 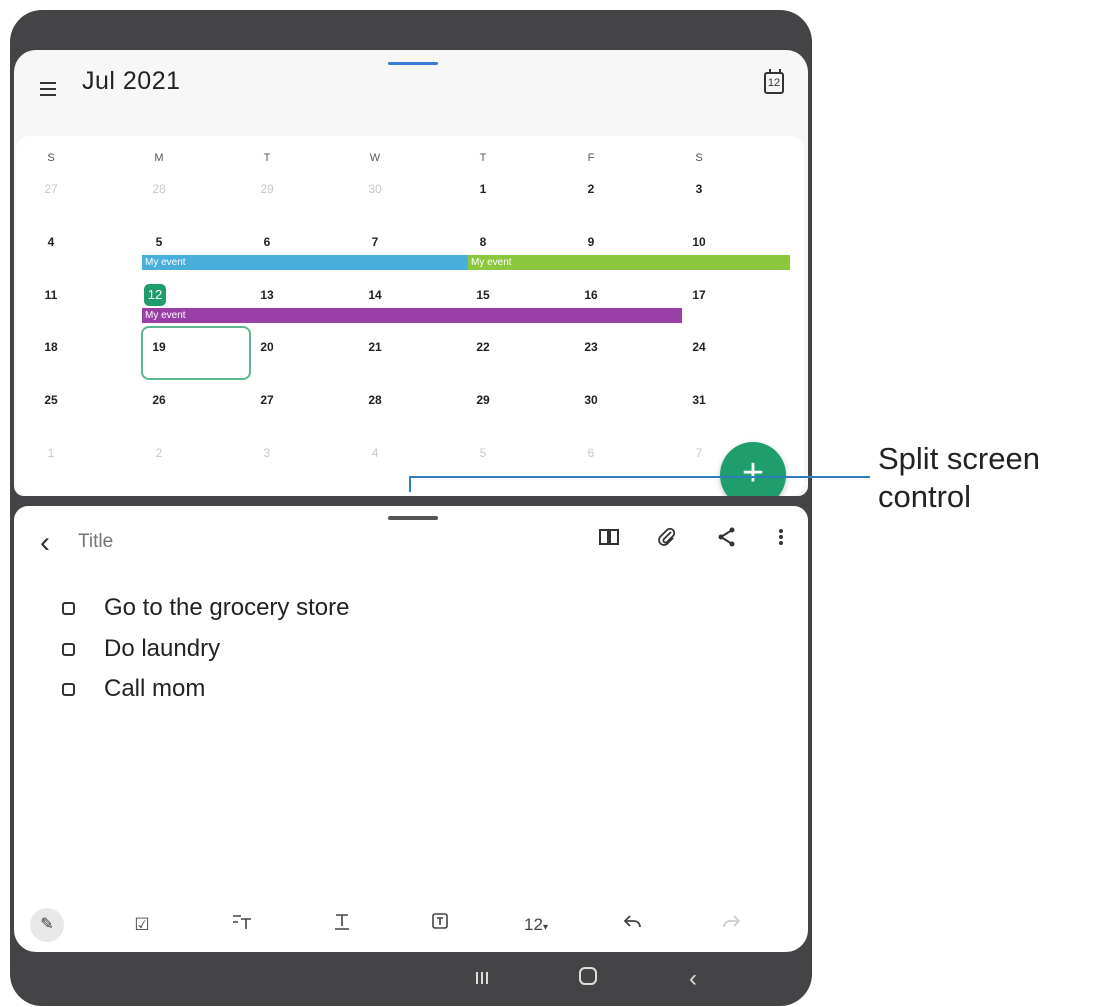 I want to click on checklist-text: Do laundry, so click(x=162, y=649).